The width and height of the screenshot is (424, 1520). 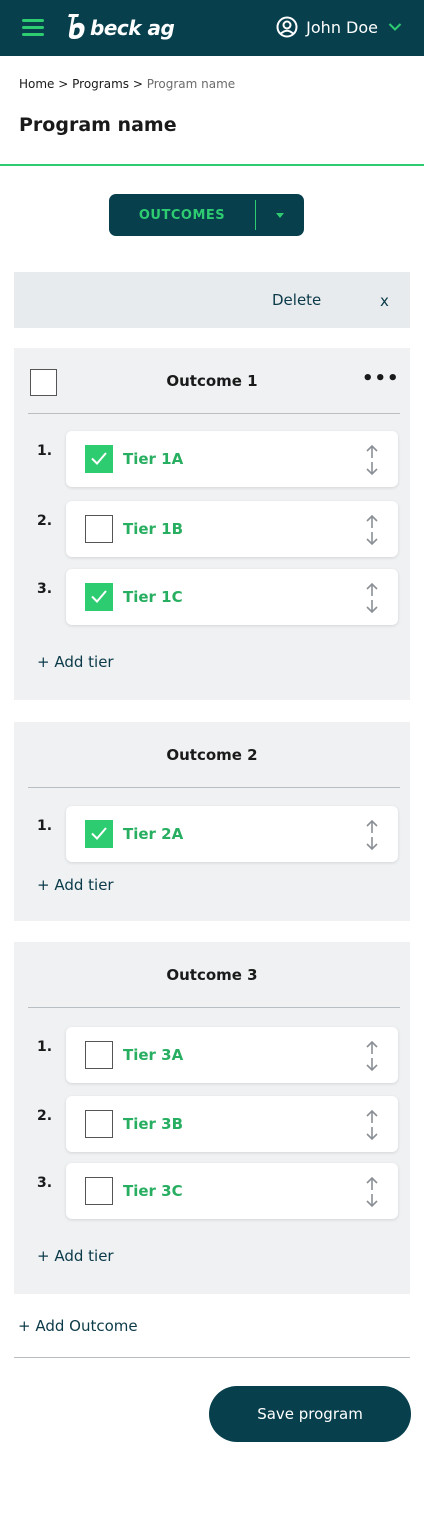 I want to click on tier-item: Tier 3A, so click(x=232, y=1055).